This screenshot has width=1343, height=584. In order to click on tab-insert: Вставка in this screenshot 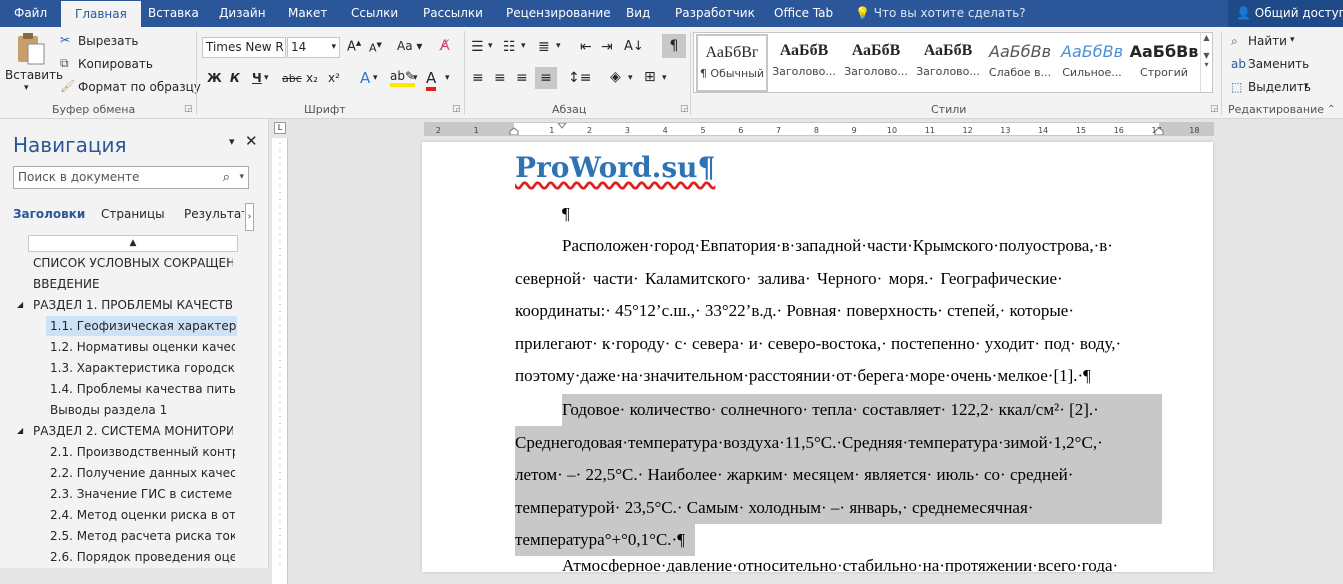, I will do `click(173, 13)`.